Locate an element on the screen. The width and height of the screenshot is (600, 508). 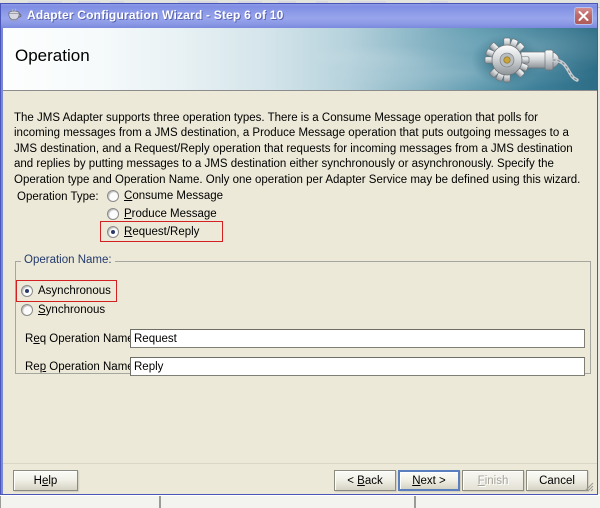
radio-synchronous-label: Synchronous is located at coordinates (72, 310).